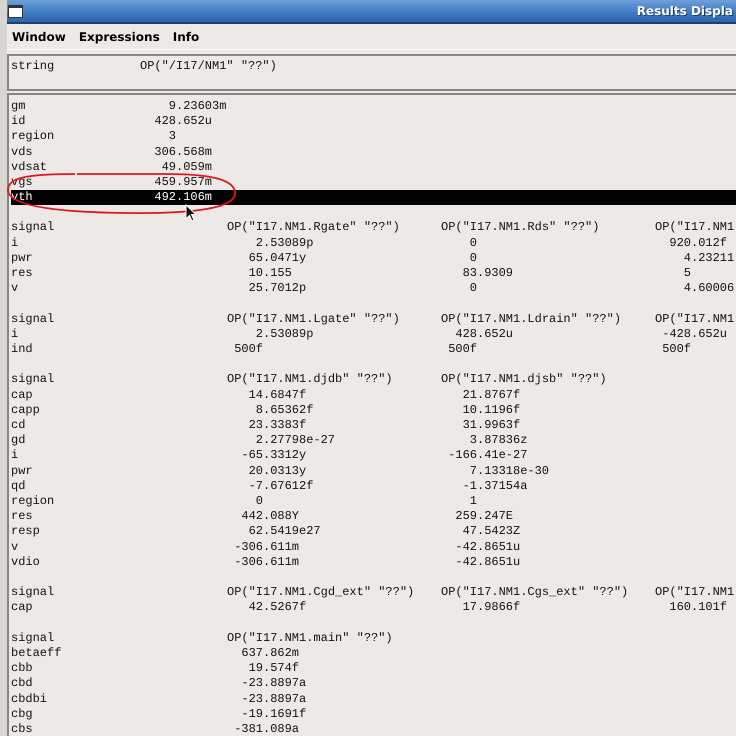  I want to click on table-cell-text: 442.088Y, so click(270, 516).